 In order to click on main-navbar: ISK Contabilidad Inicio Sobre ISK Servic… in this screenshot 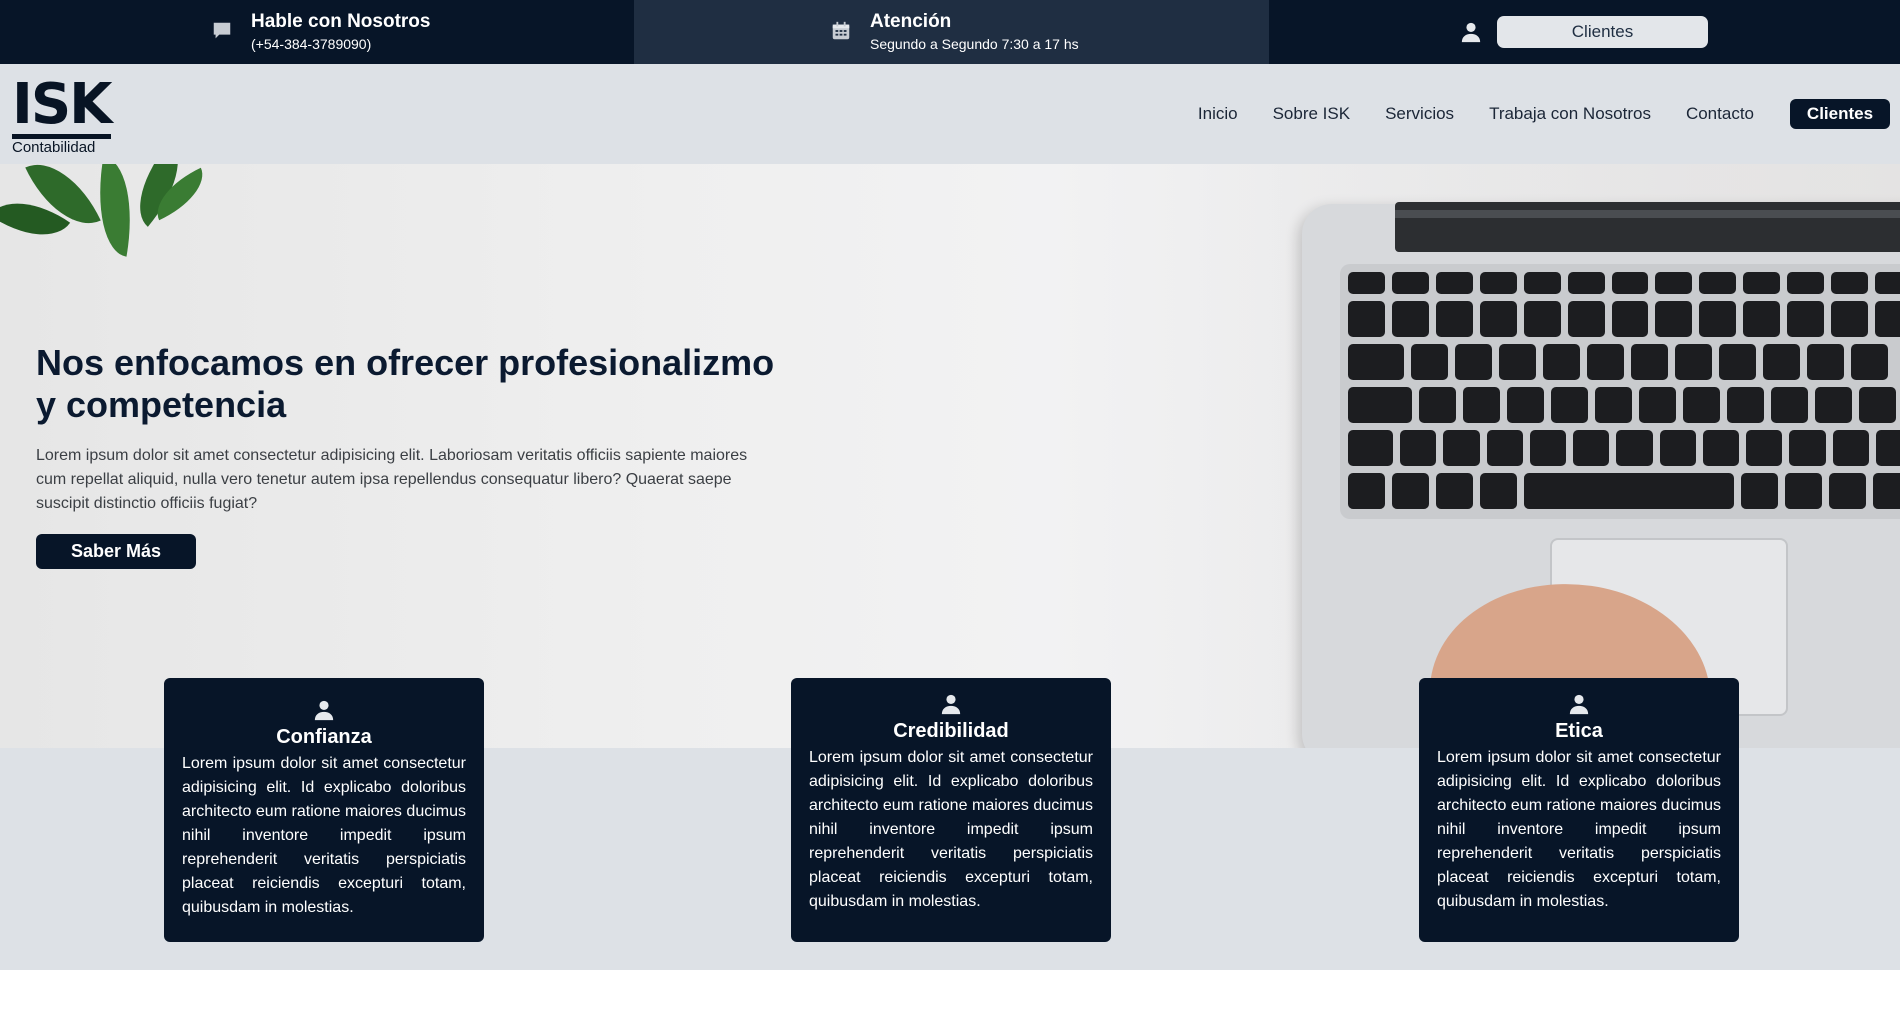, I will do `click(950, 114)`.